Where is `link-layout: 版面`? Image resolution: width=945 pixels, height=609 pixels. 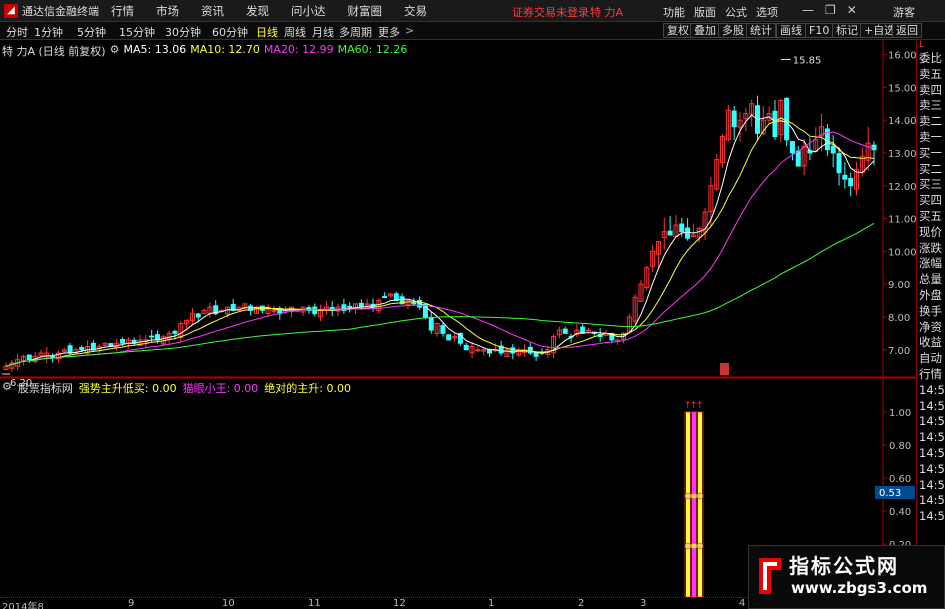
link-layout: 版面 is located at coordinates (705, 12).